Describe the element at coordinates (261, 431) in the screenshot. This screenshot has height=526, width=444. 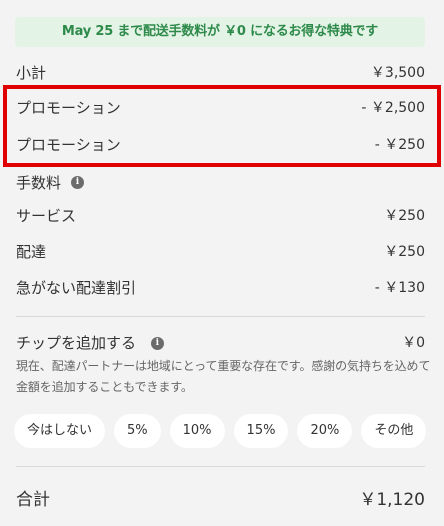
I see `tip-option-15-button: 15%` at that location.